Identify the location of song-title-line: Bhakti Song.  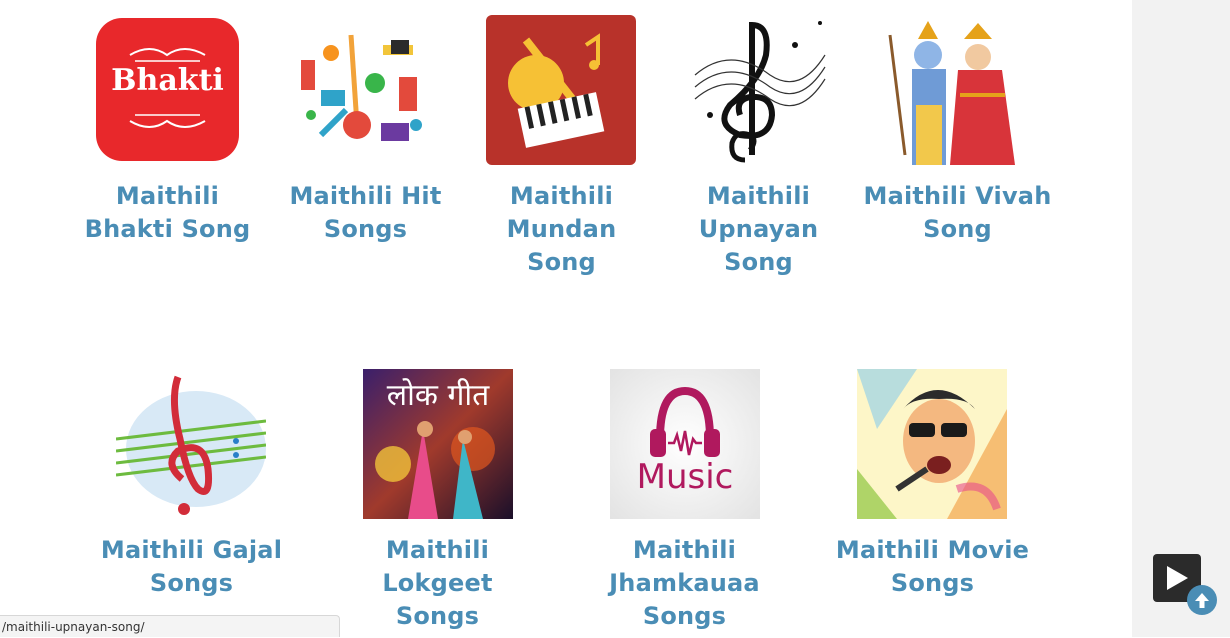
(167, 229).